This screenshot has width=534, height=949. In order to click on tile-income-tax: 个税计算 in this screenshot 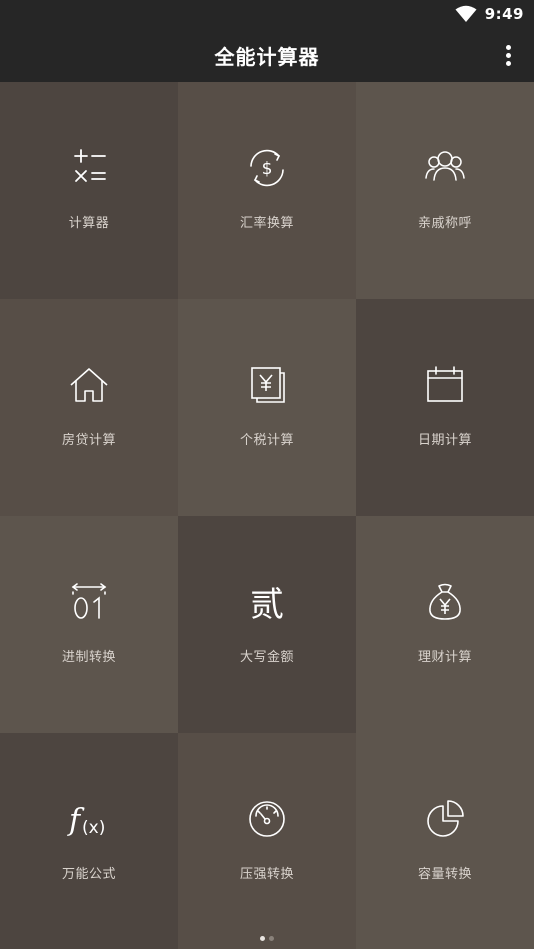, I will do `click(267, 407)`.